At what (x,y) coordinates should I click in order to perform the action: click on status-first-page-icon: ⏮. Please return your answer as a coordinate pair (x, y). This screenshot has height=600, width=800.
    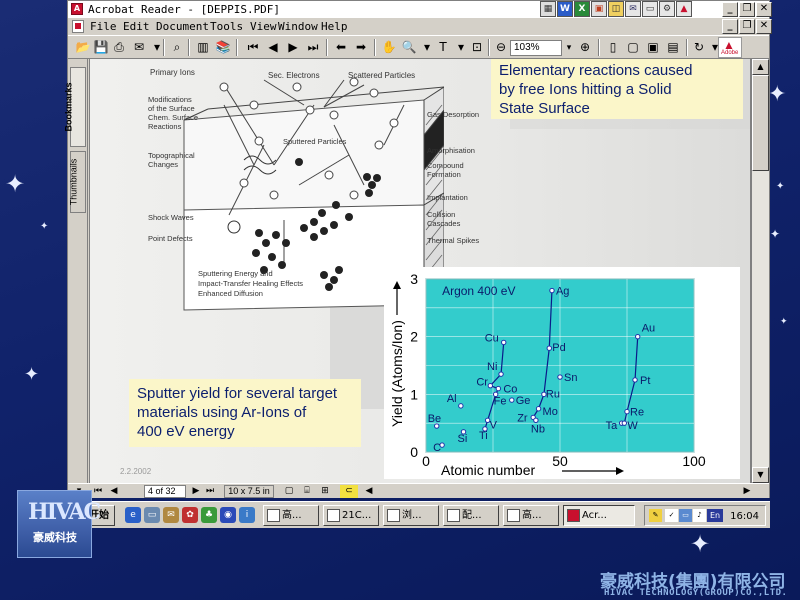
    Looking at the image, I should click on (98, 491).